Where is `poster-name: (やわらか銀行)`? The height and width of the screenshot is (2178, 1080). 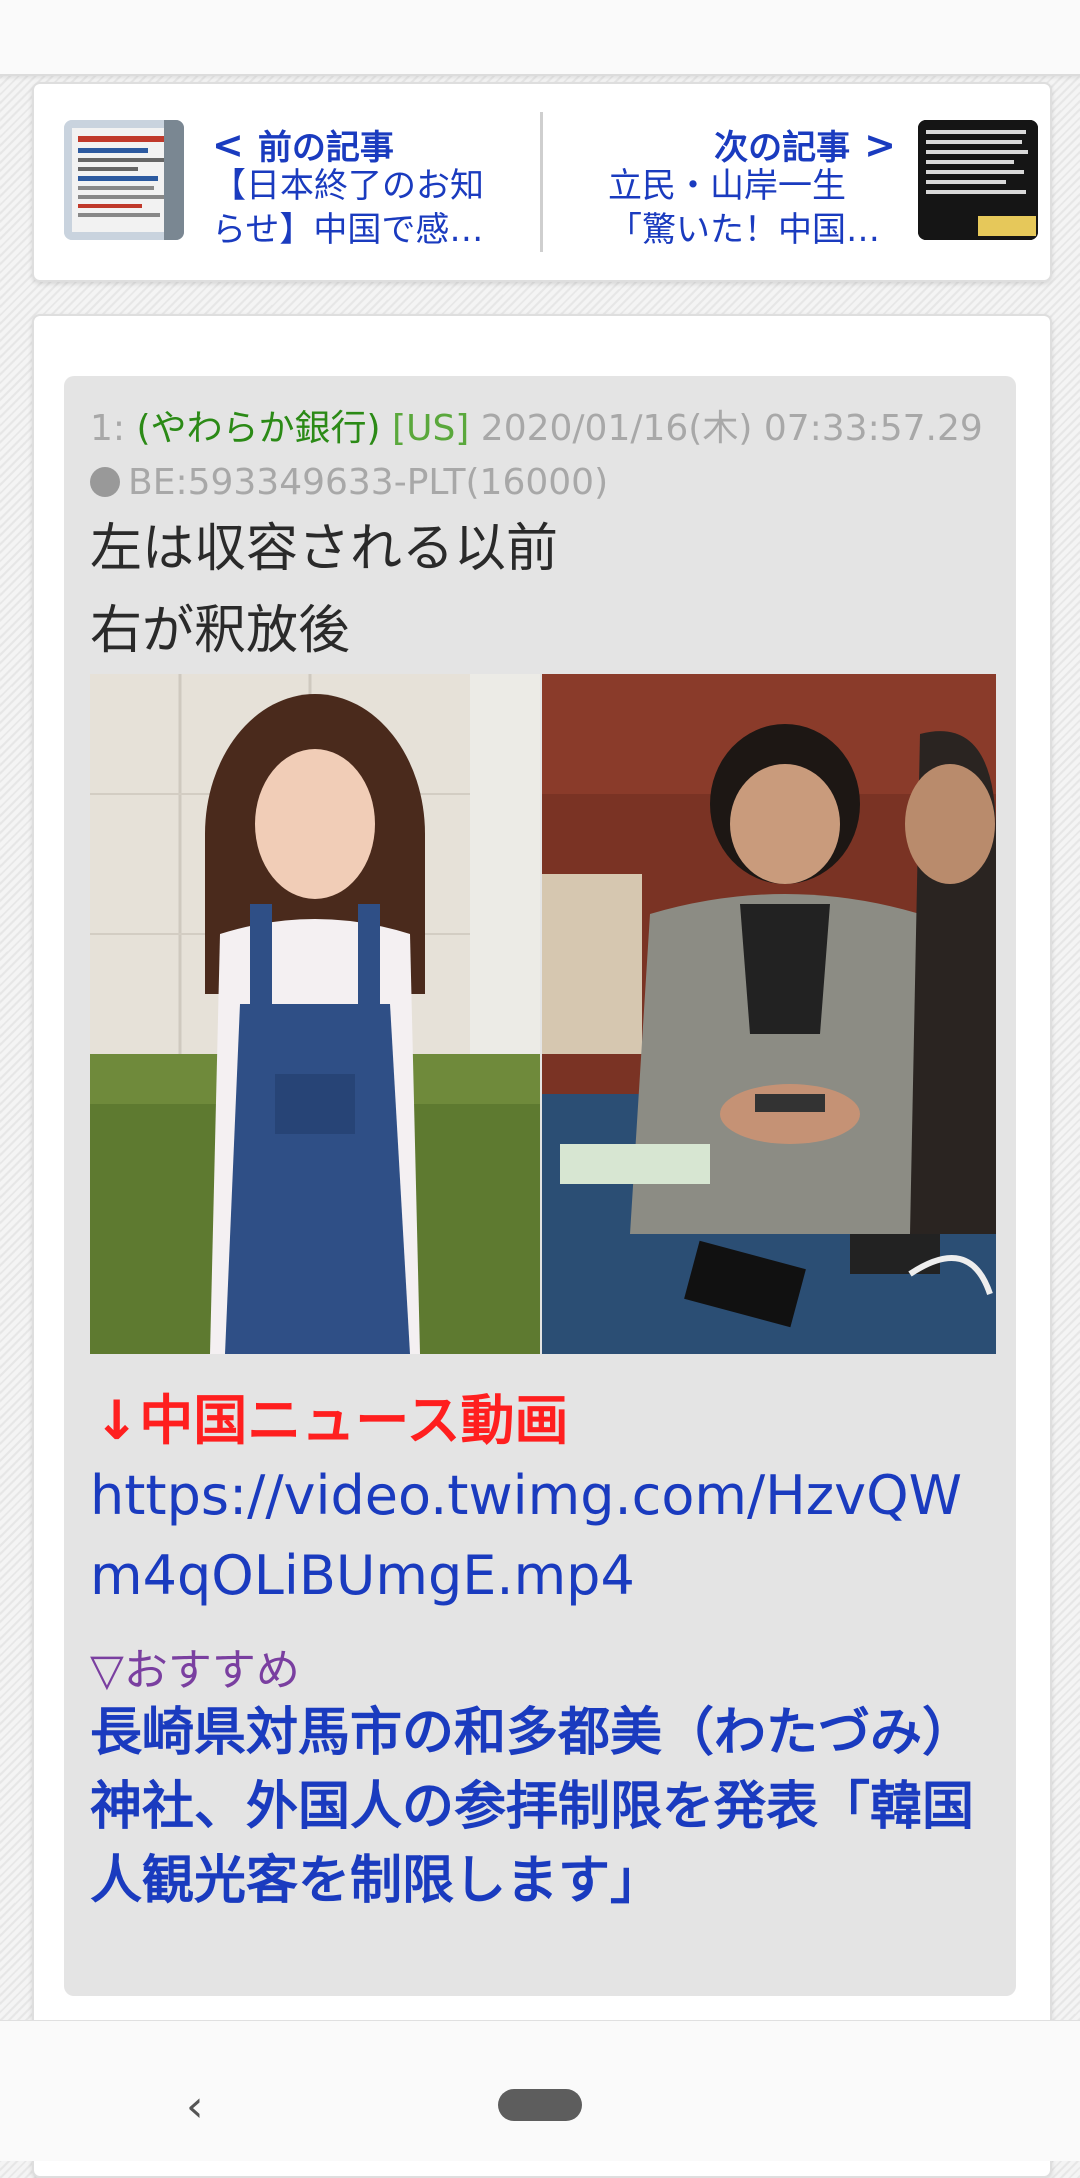
poster-name: (やわらか銀行) is located at coordinates (258, 428).